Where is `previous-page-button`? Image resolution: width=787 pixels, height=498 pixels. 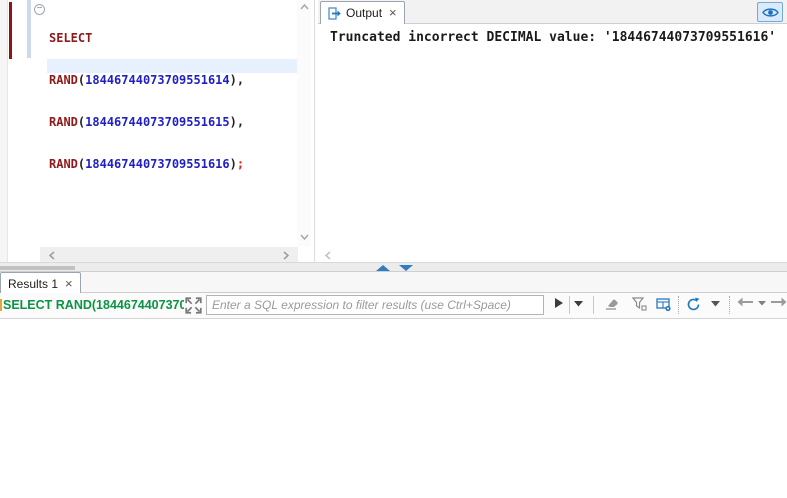
previous-page-button is located at coordinates (745, 302).